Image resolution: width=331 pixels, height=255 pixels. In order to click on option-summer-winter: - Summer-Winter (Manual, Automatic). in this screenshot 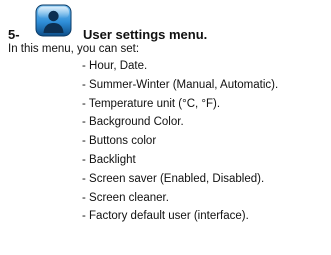, I will do `click(180, 84)`.